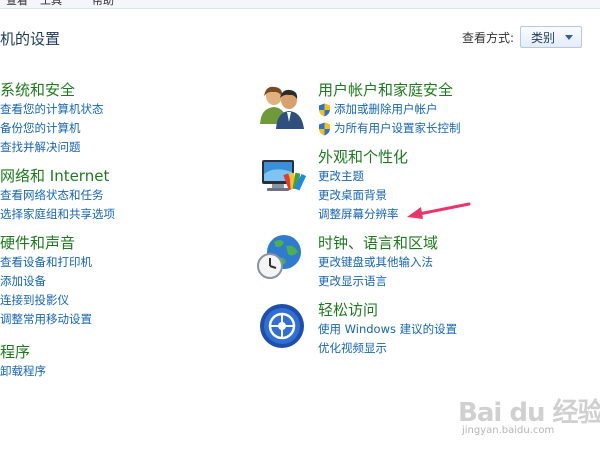 The height and width of the screenshot is (450, 600). Describe the element at coordinates (363, 176) in the screenshot. I see `link-change-theme: 更改主题` at that location.